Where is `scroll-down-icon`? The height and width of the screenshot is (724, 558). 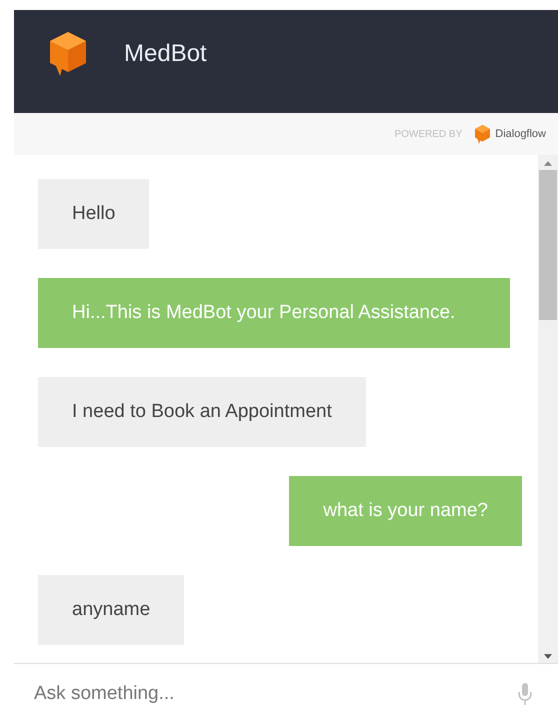
scroll-down-icon is located at coordinates (548, 656).